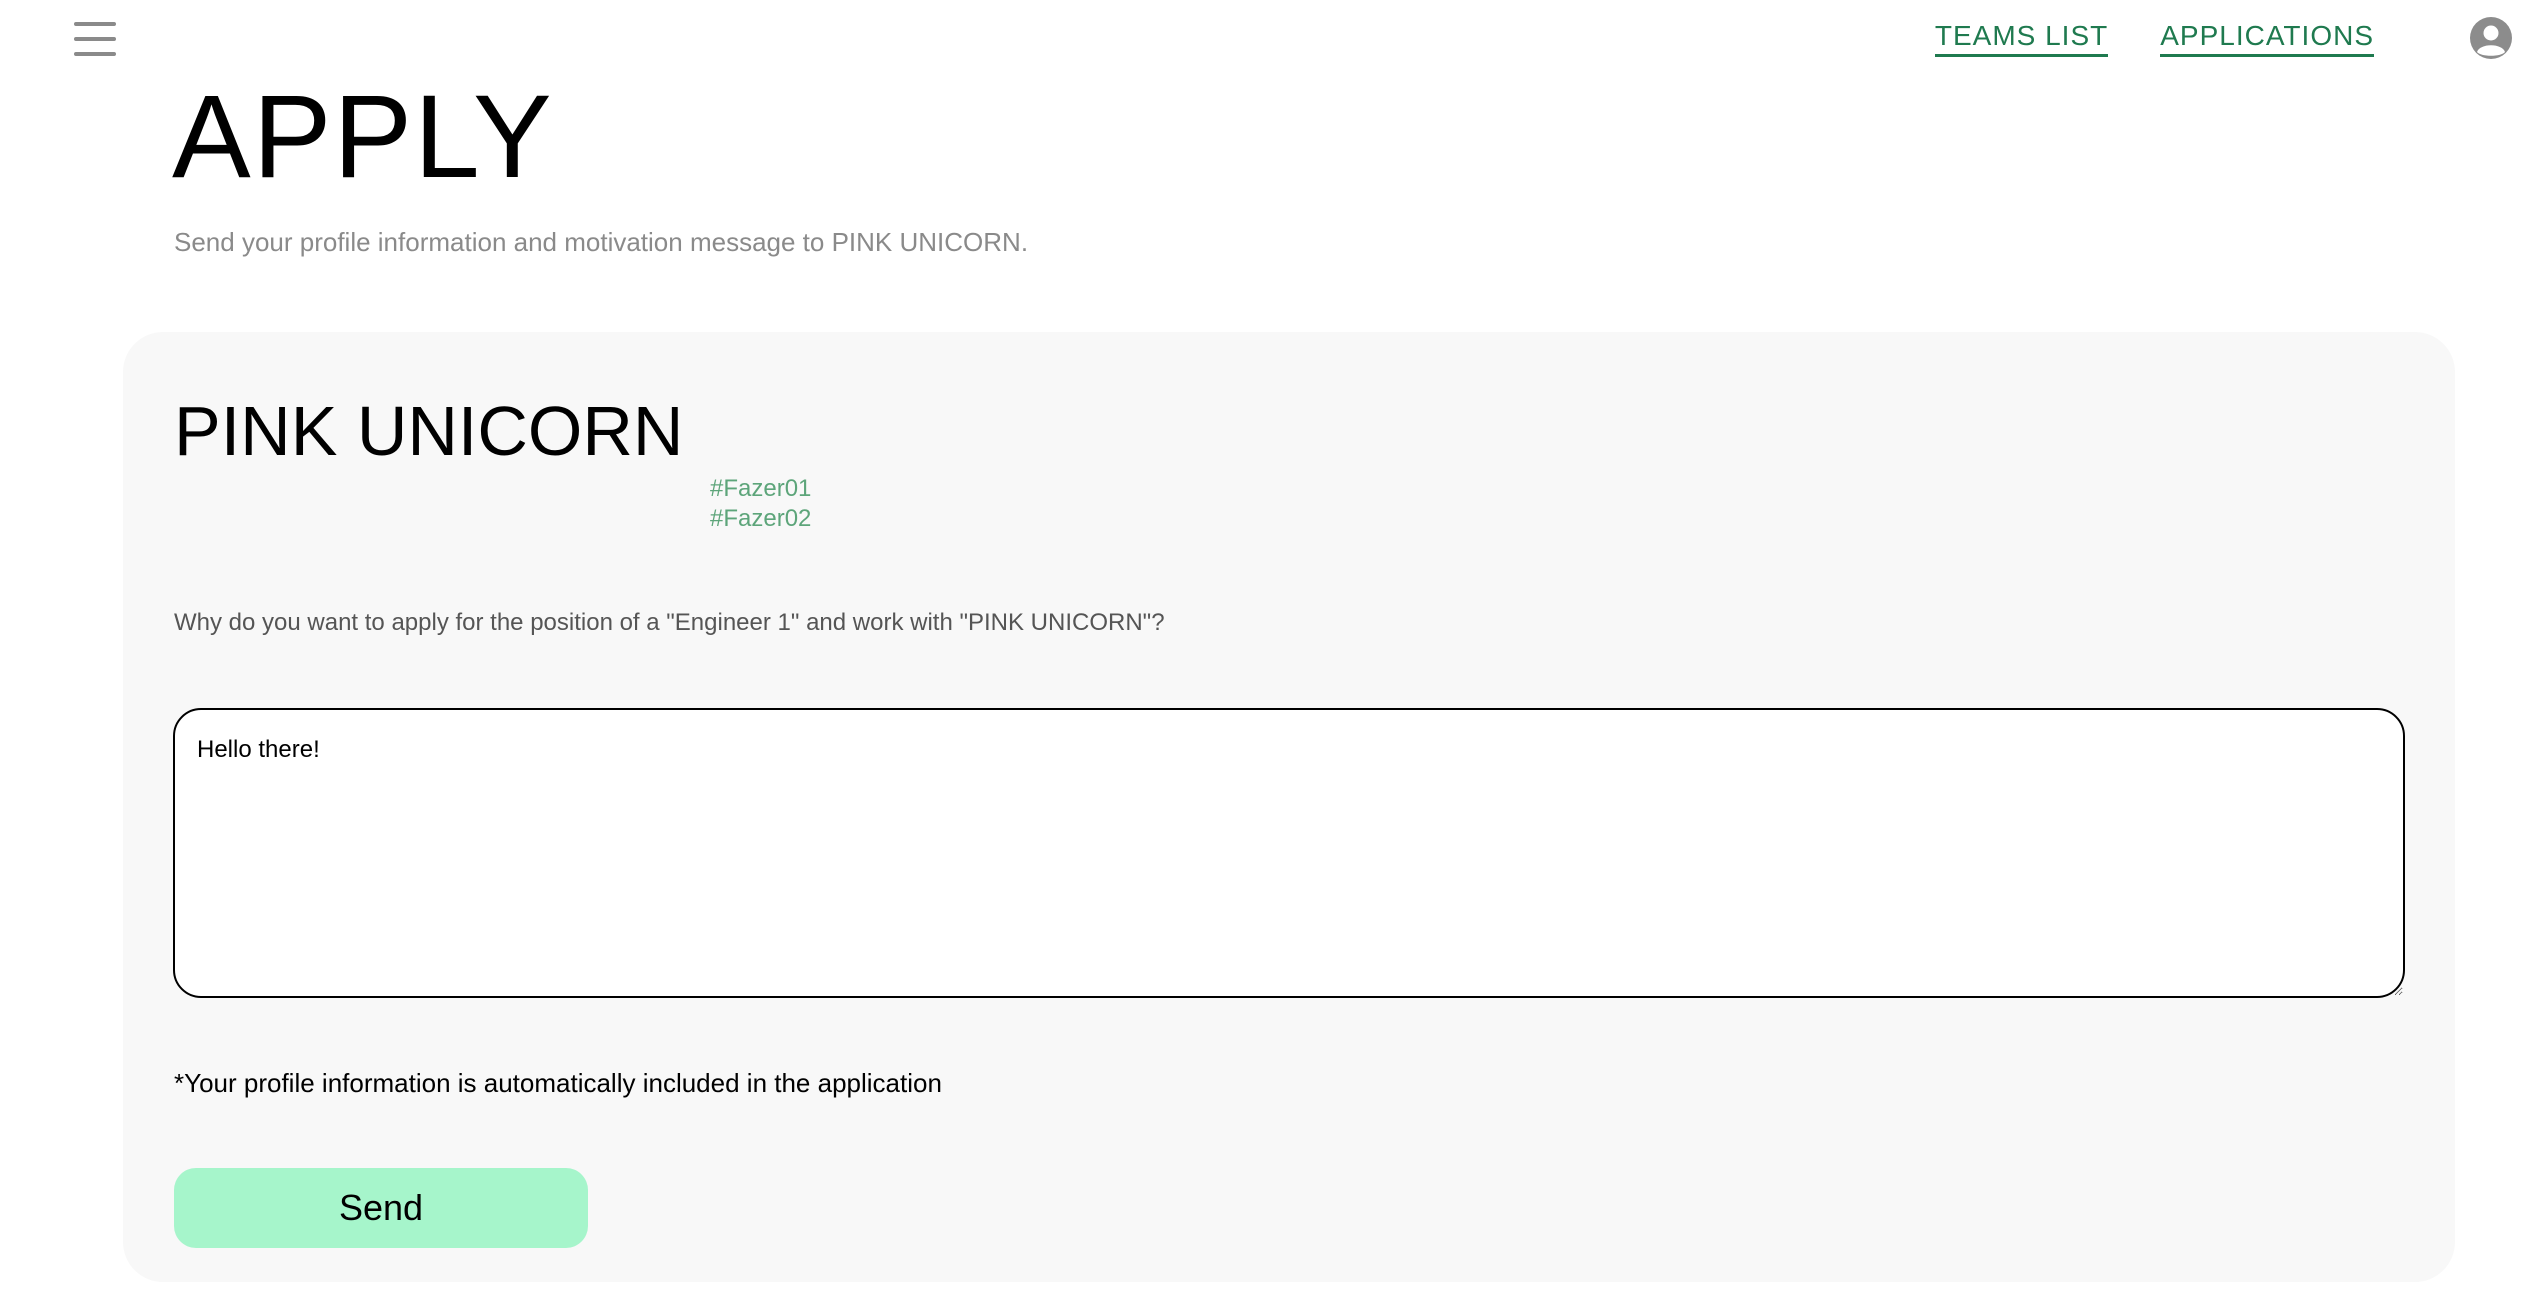 This screenshot has height=1315, width=2544. I want to click on team-tag: #Fazer01, so click(761, 488).